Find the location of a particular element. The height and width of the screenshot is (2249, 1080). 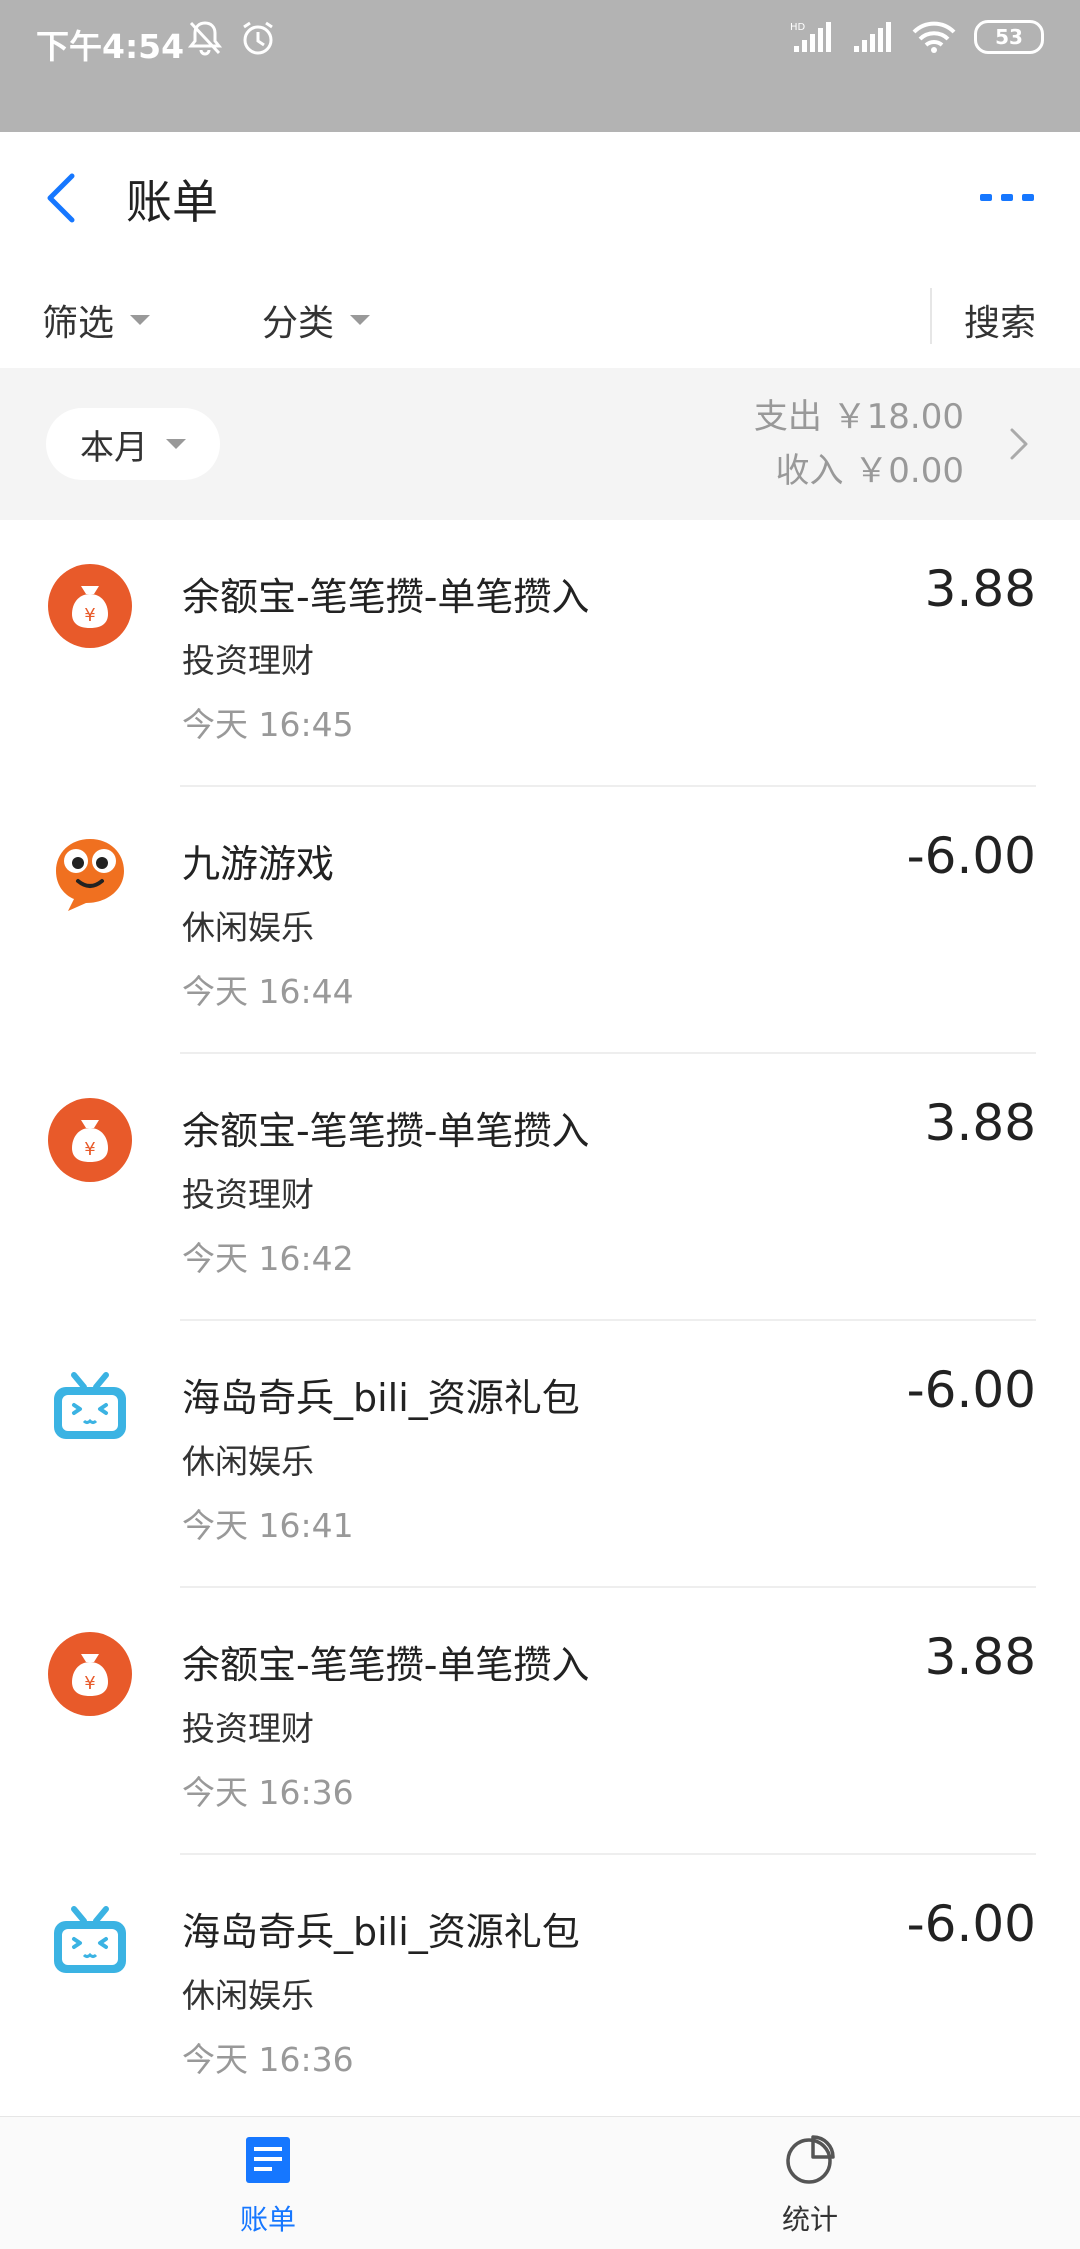

divider is located at coordinates (931, 316).